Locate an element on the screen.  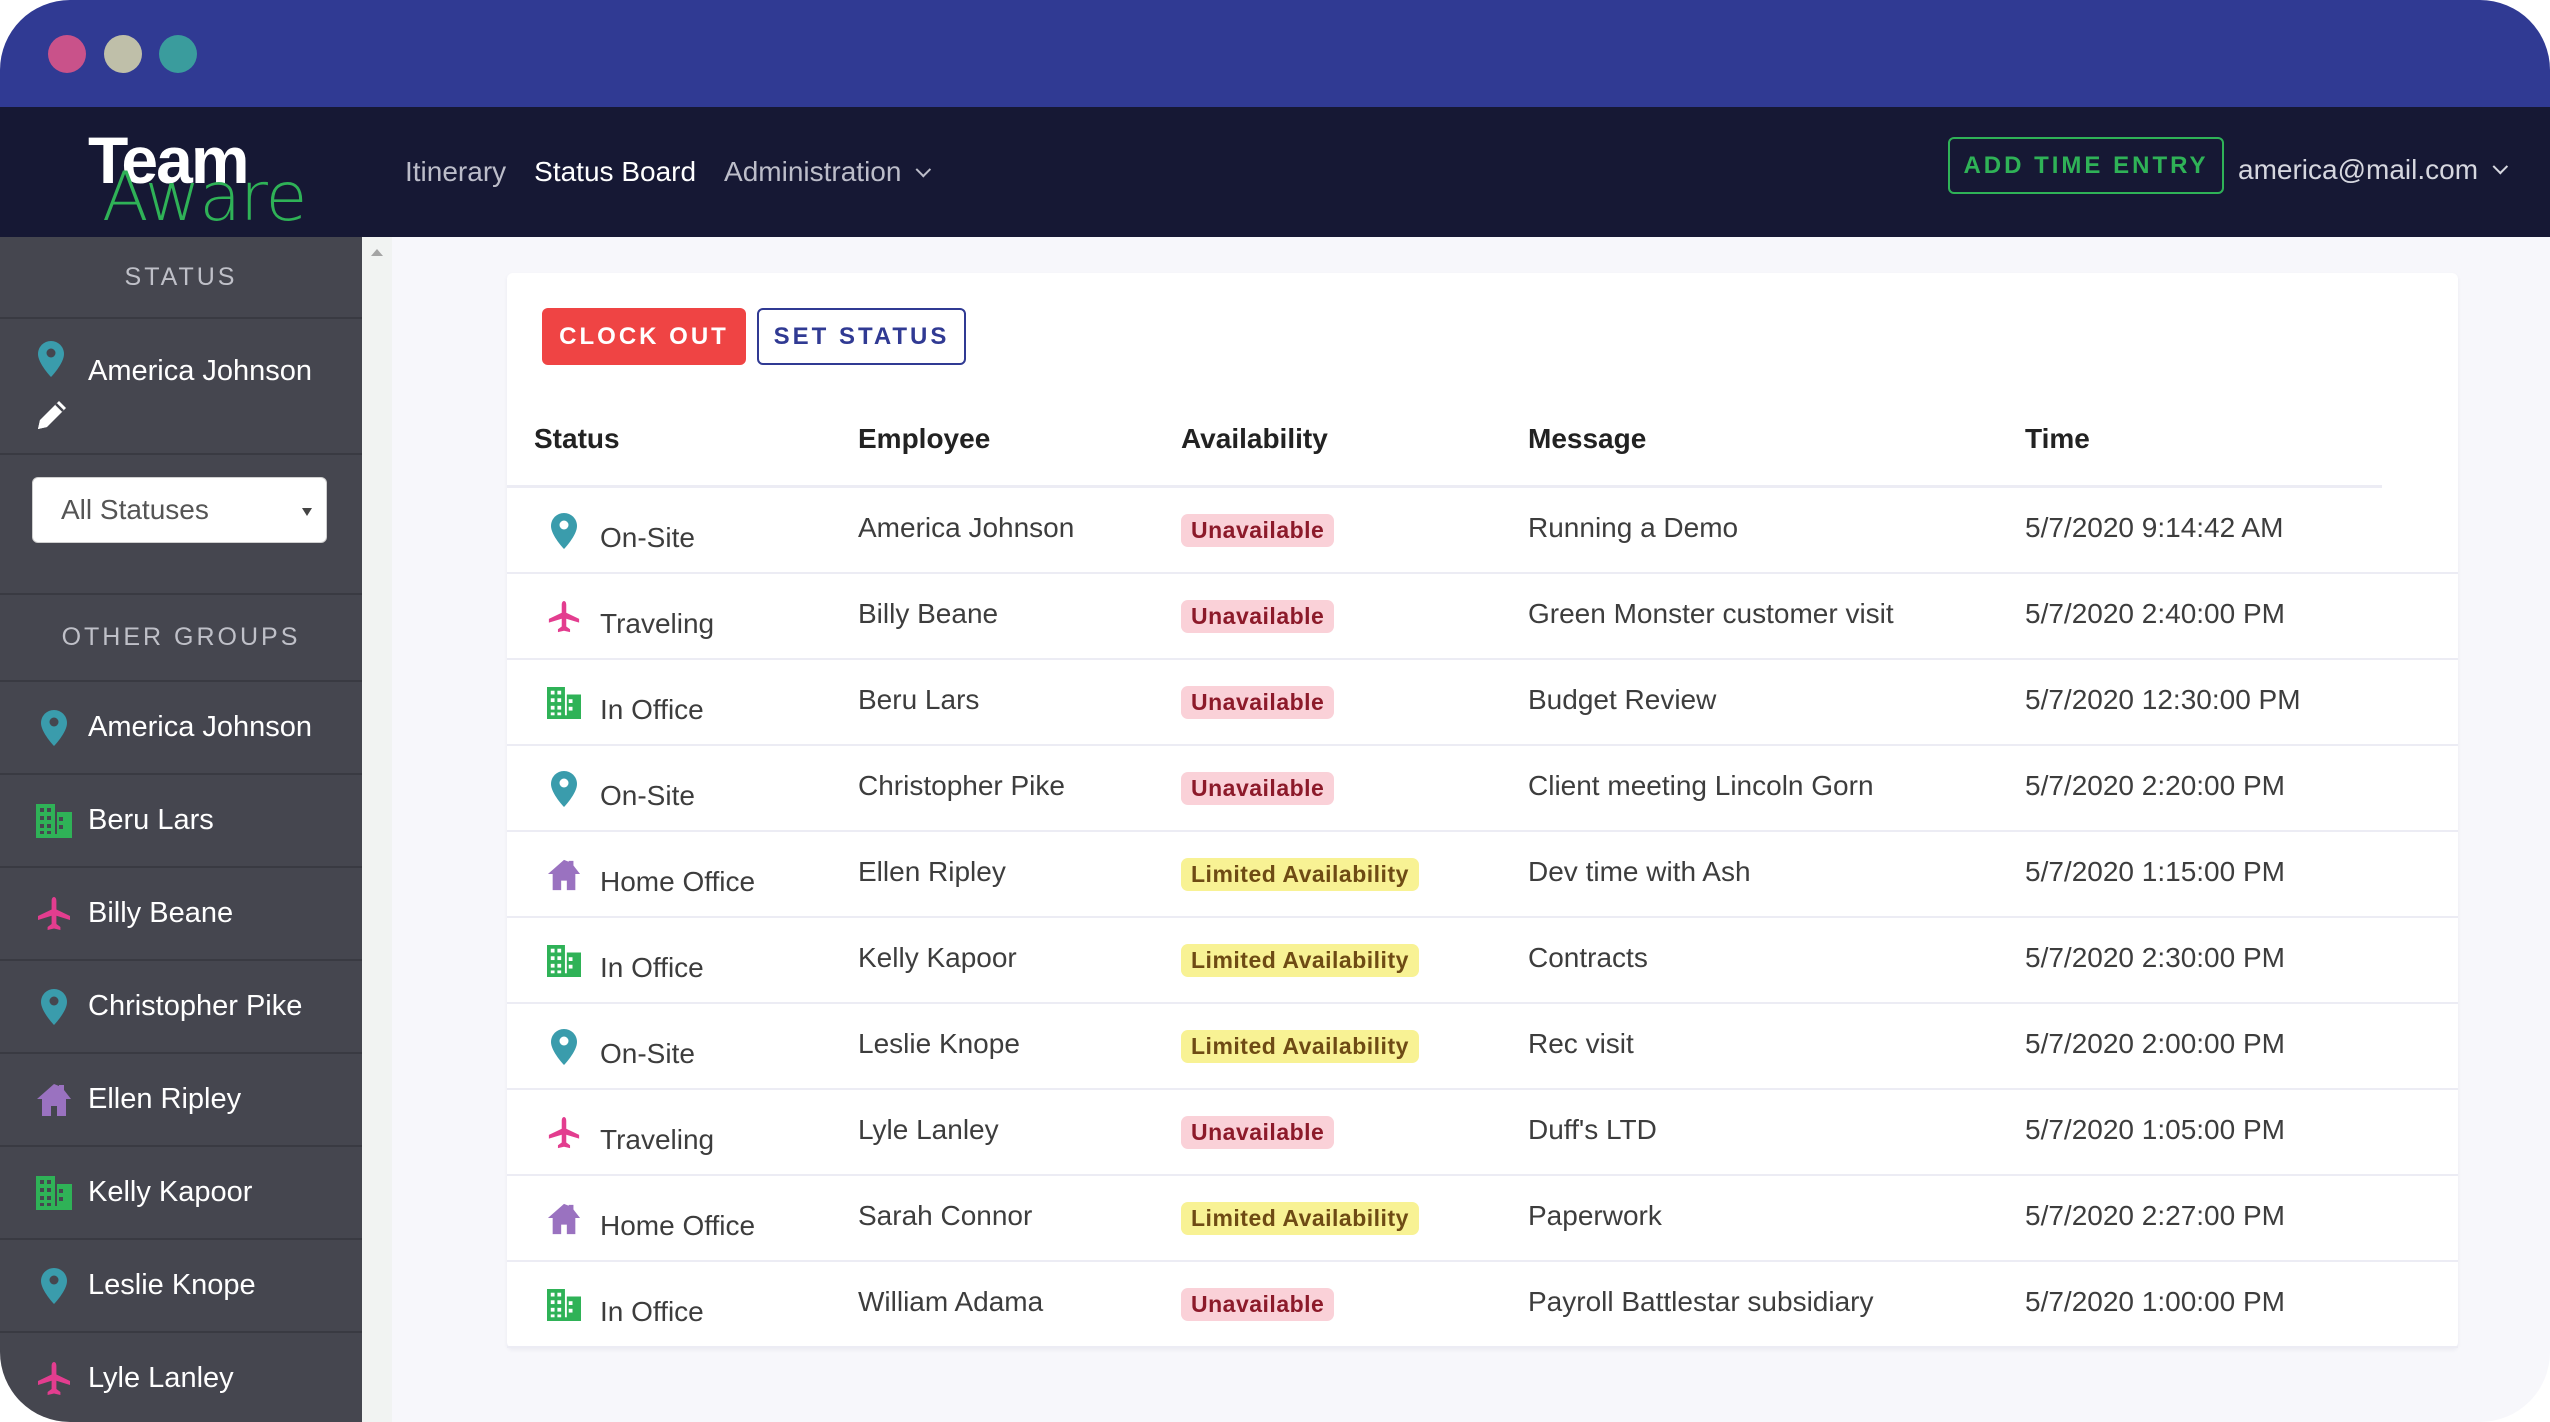
status-message: Paperwork is located at coordinates (1595, 1215).